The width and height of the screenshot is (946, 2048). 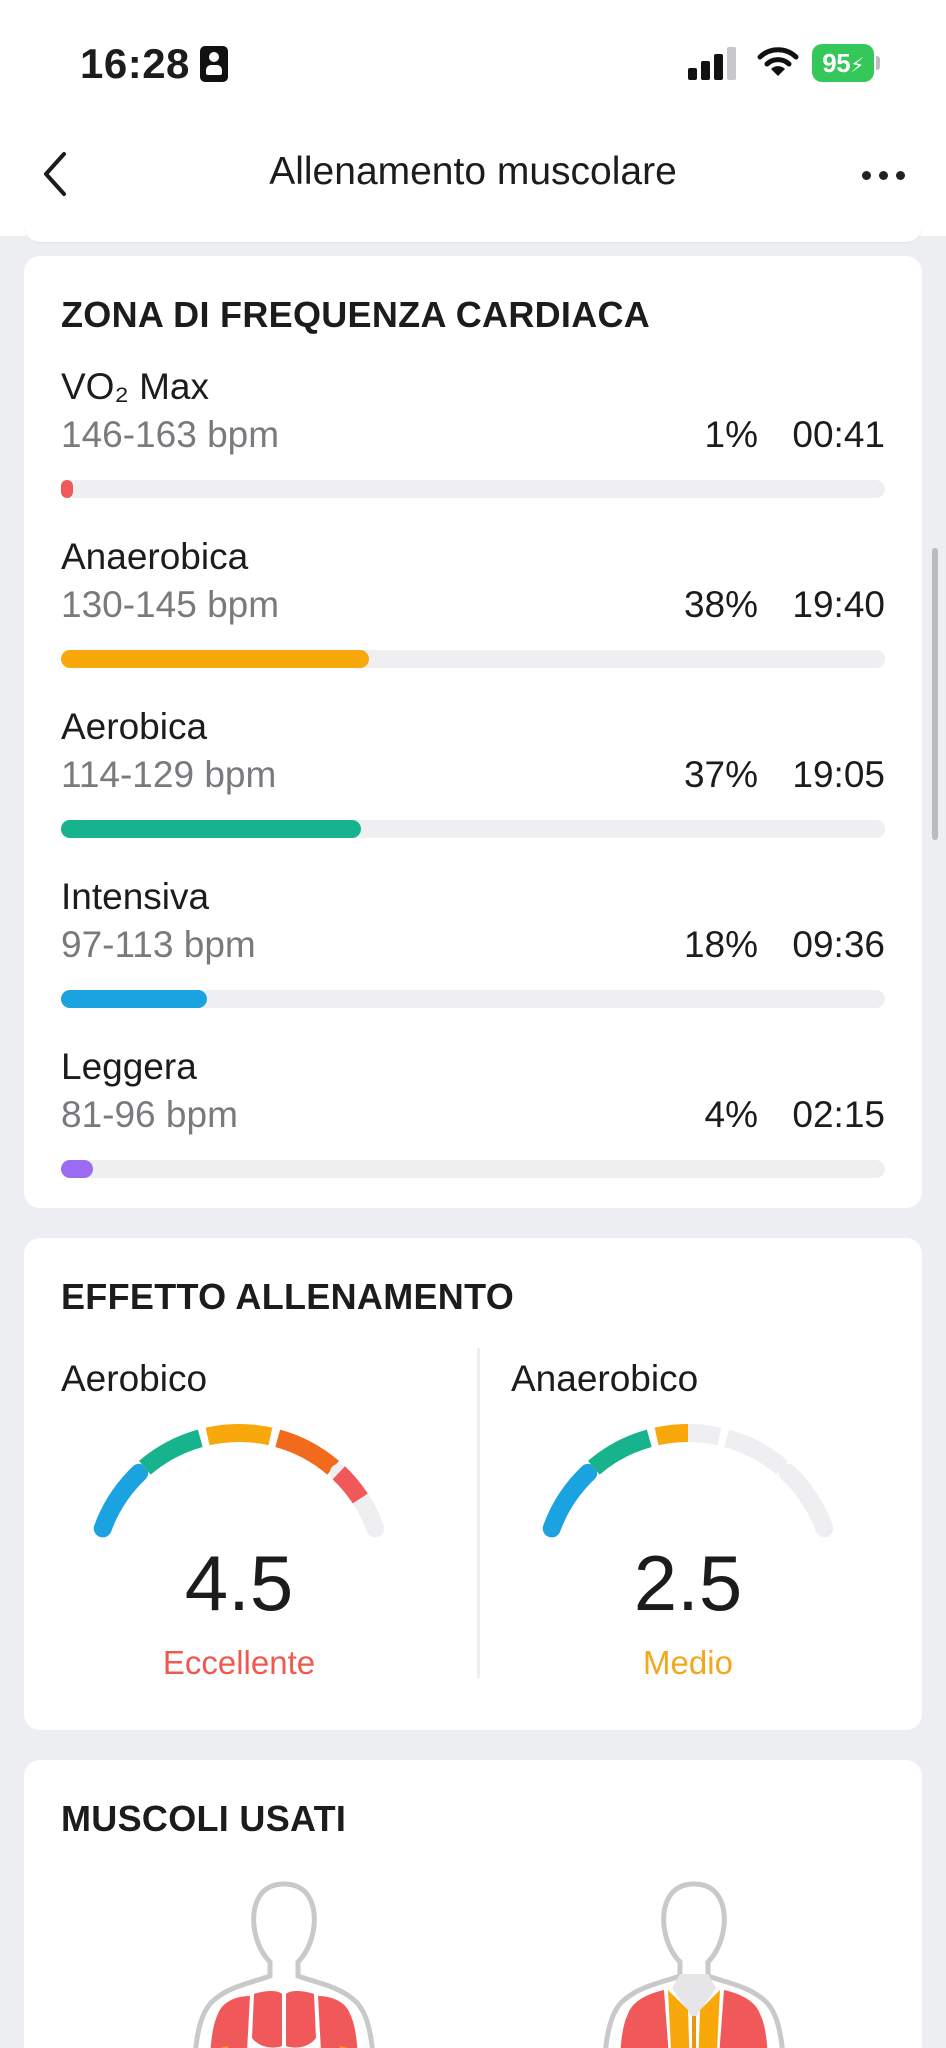 What do you see at coordinates (838, 434) in the screenshot?
I see `zone-duration: 00:41` at bounding box center [838, 434].